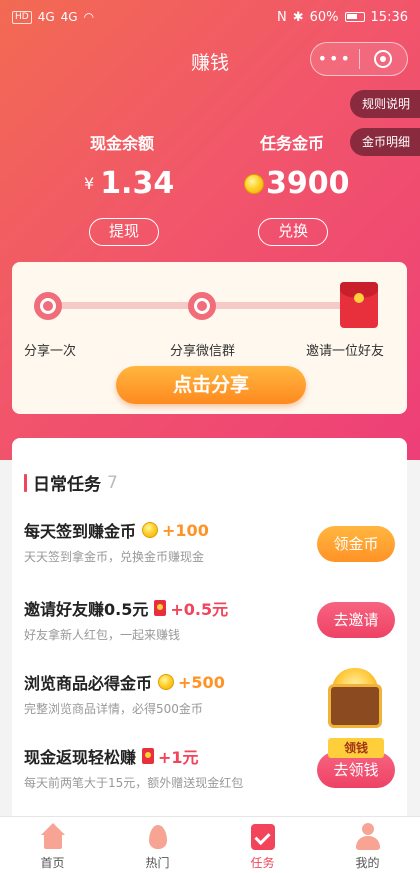 This screenshot has height=873, width=420. I want to click on cash-balance-value: 1.34, so click(137, 183).